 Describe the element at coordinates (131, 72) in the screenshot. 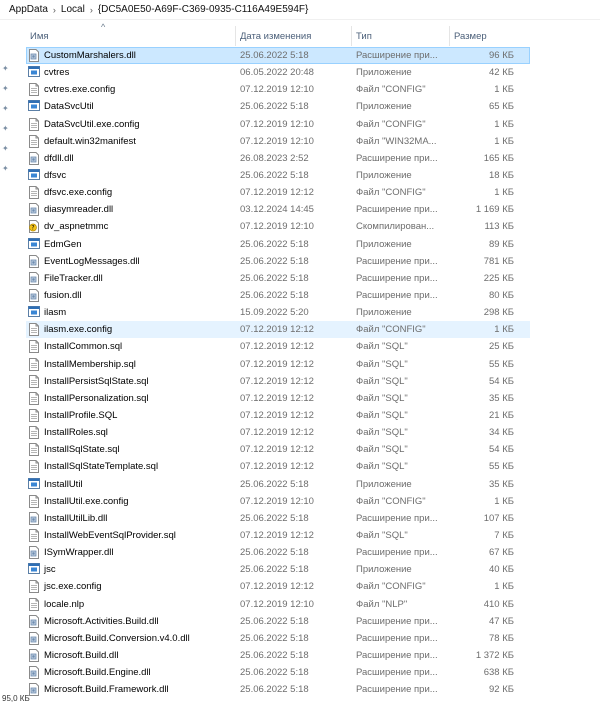

I see `file-name-cell: cvtres` at that location.